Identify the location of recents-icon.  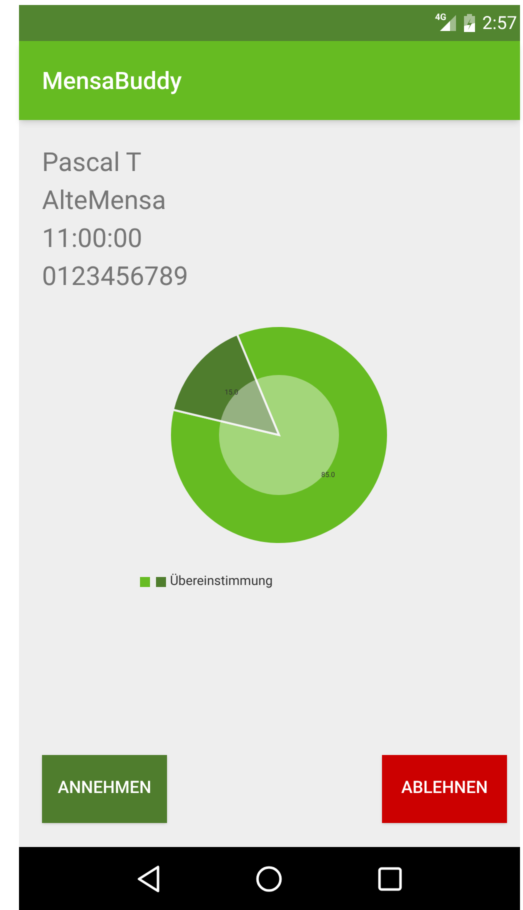
(390, 878).